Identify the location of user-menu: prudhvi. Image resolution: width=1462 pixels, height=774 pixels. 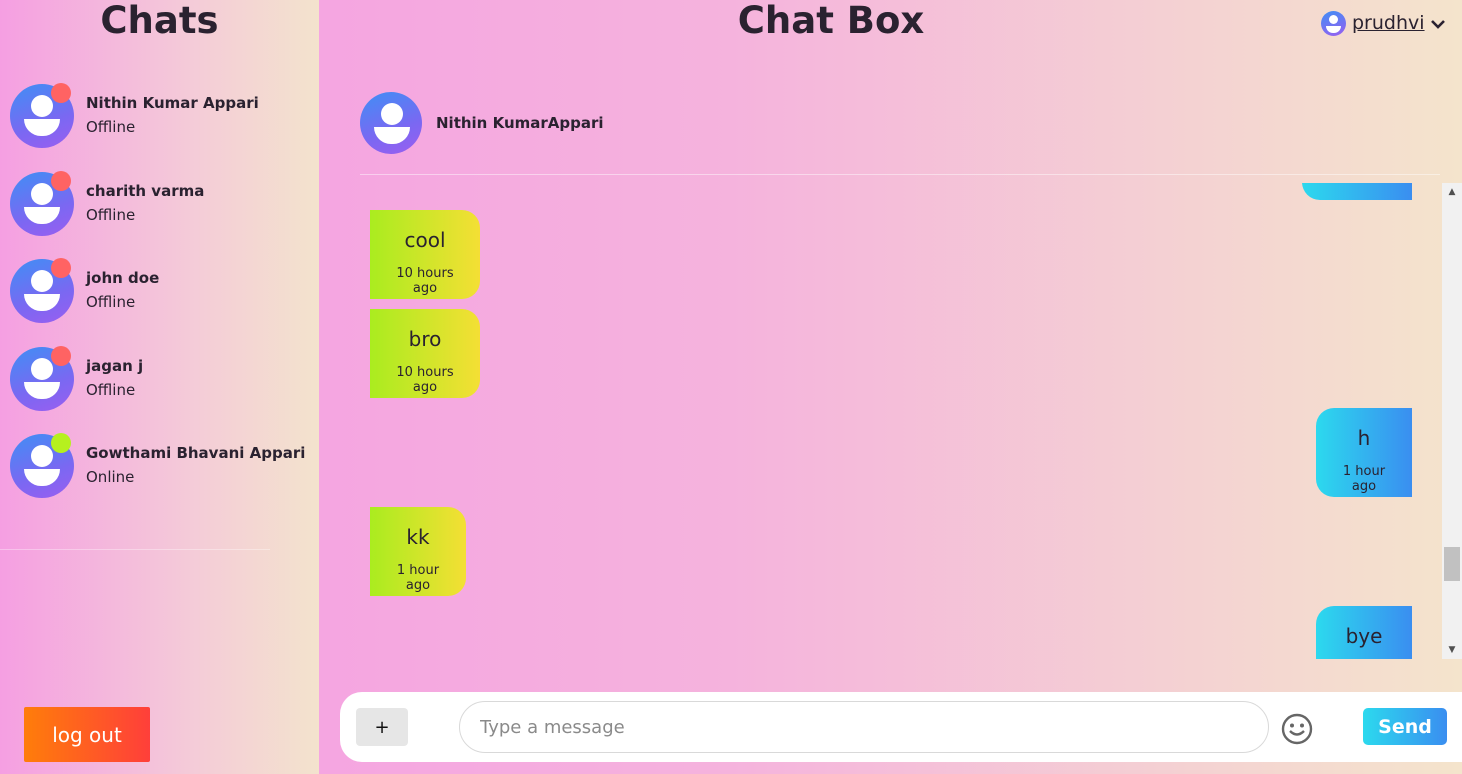
(1383, 23).